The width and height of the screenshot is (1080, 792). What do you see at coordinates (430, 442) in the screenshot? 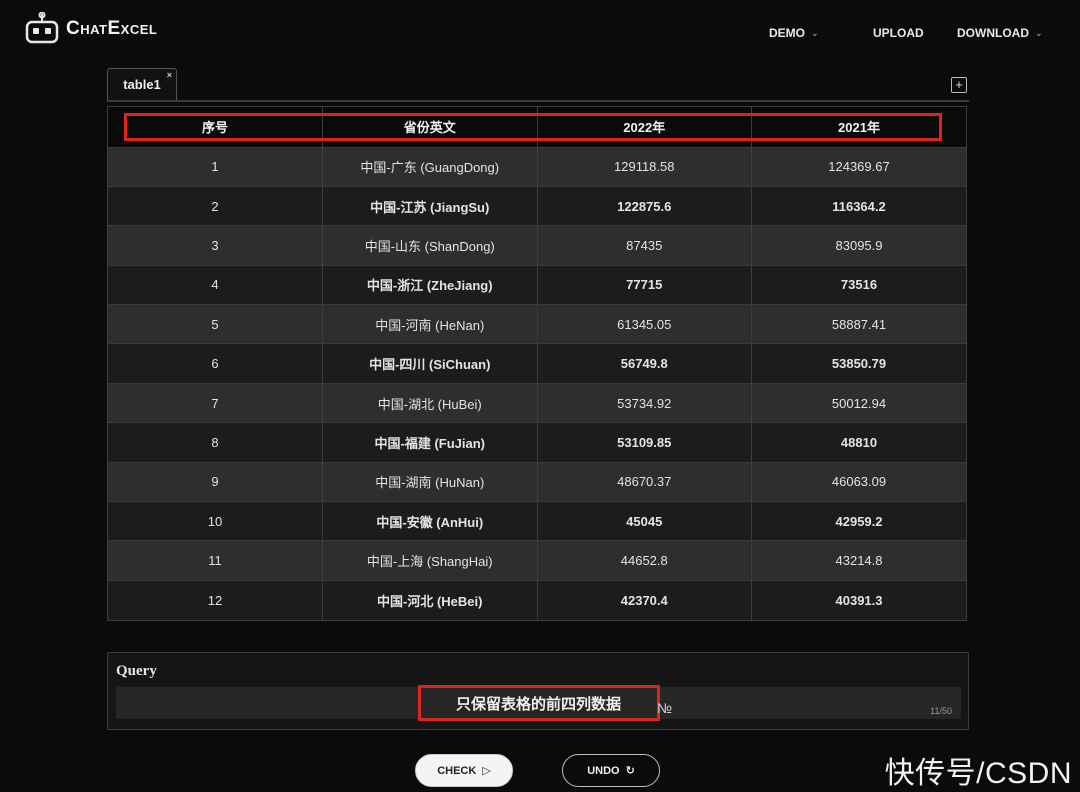
I see `table-cell: 中国-福建 (FuJian)` at bounding box center [430, 442].